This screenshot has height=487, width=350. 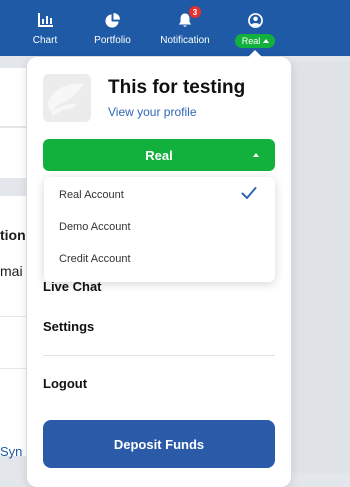 I want to click on nav-notification: 3 Notification, so click(x=185, y=28).